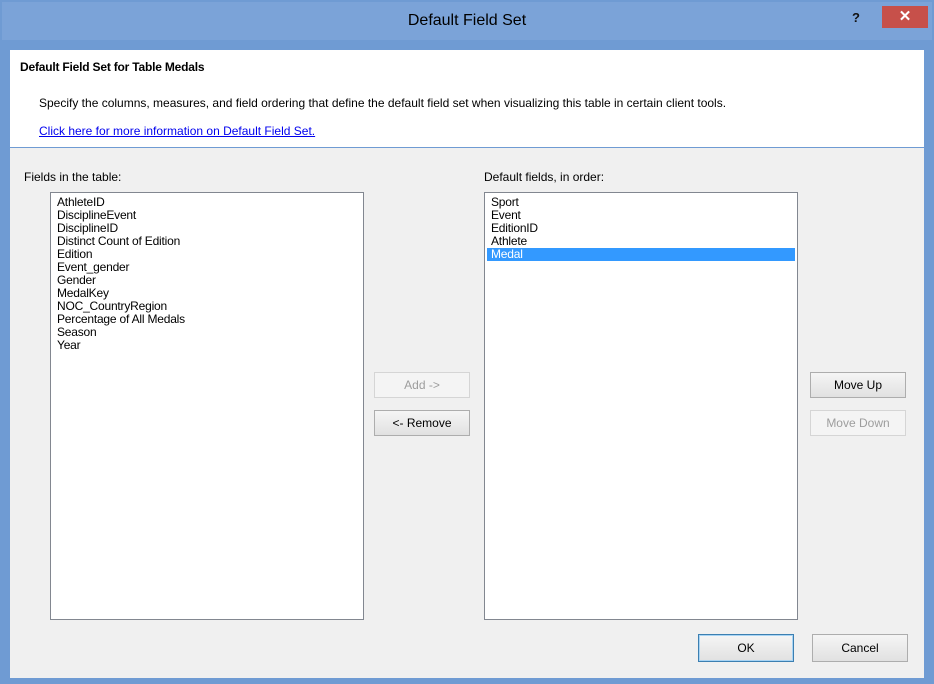  I want to click on ok-button: OK, so click(746, 648).